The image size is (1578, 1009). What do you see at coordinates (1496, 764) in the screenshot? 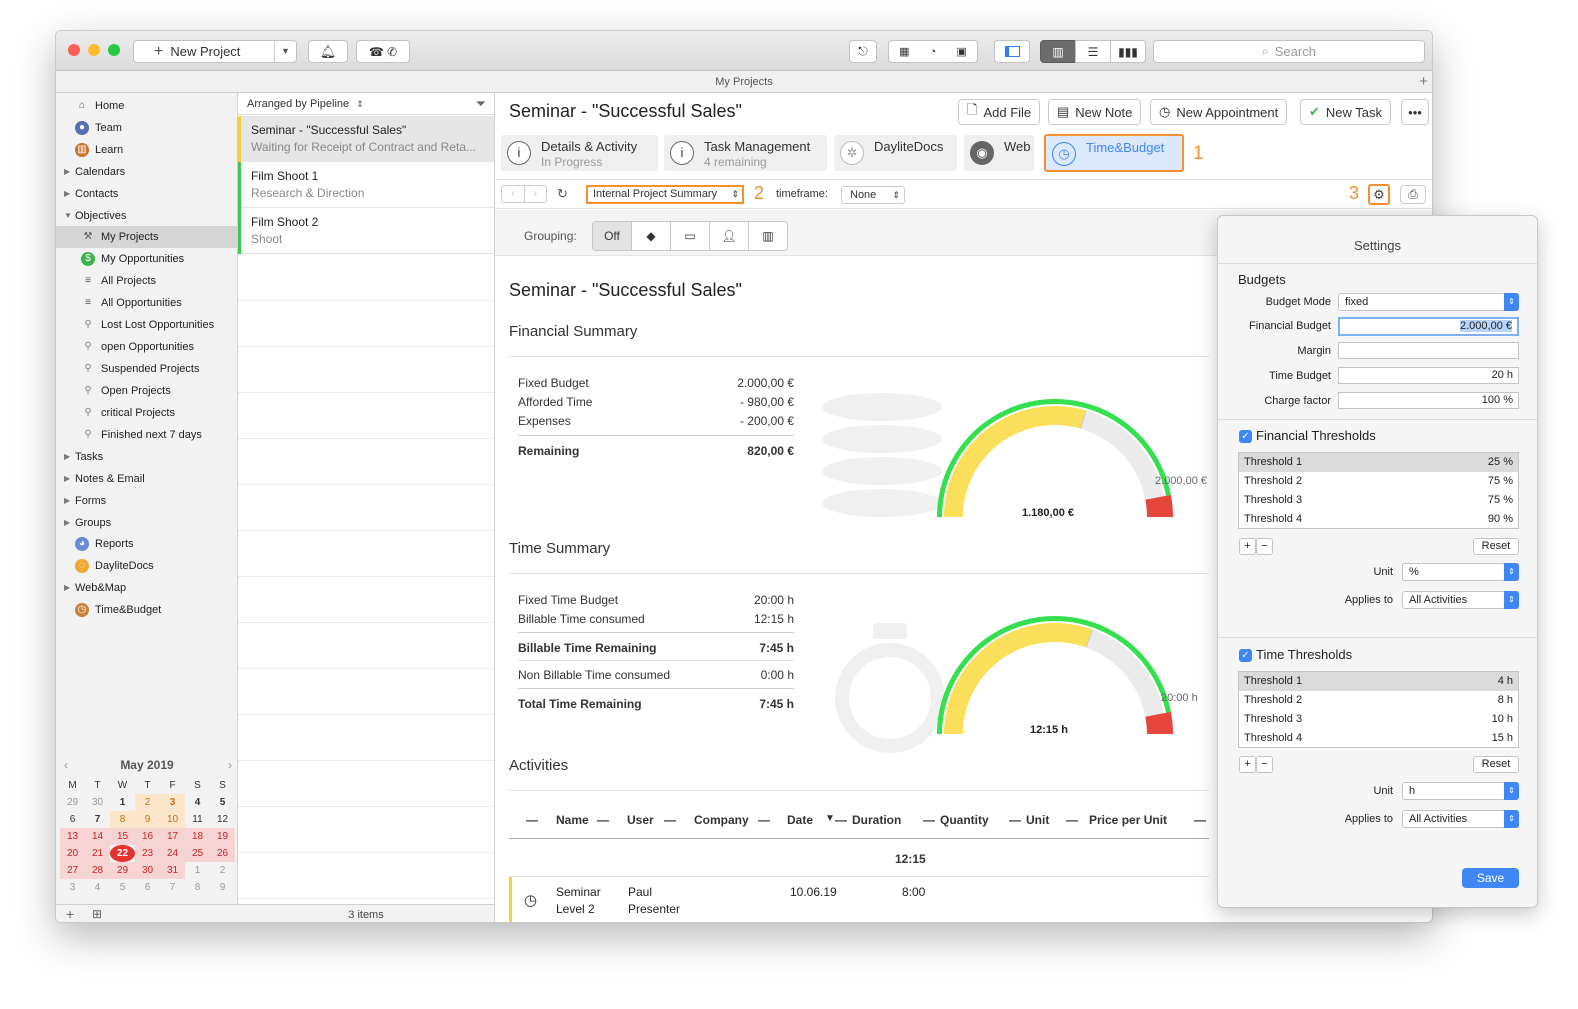
I see `time-reset-button: Reset` at bounding box center [1496, 764].